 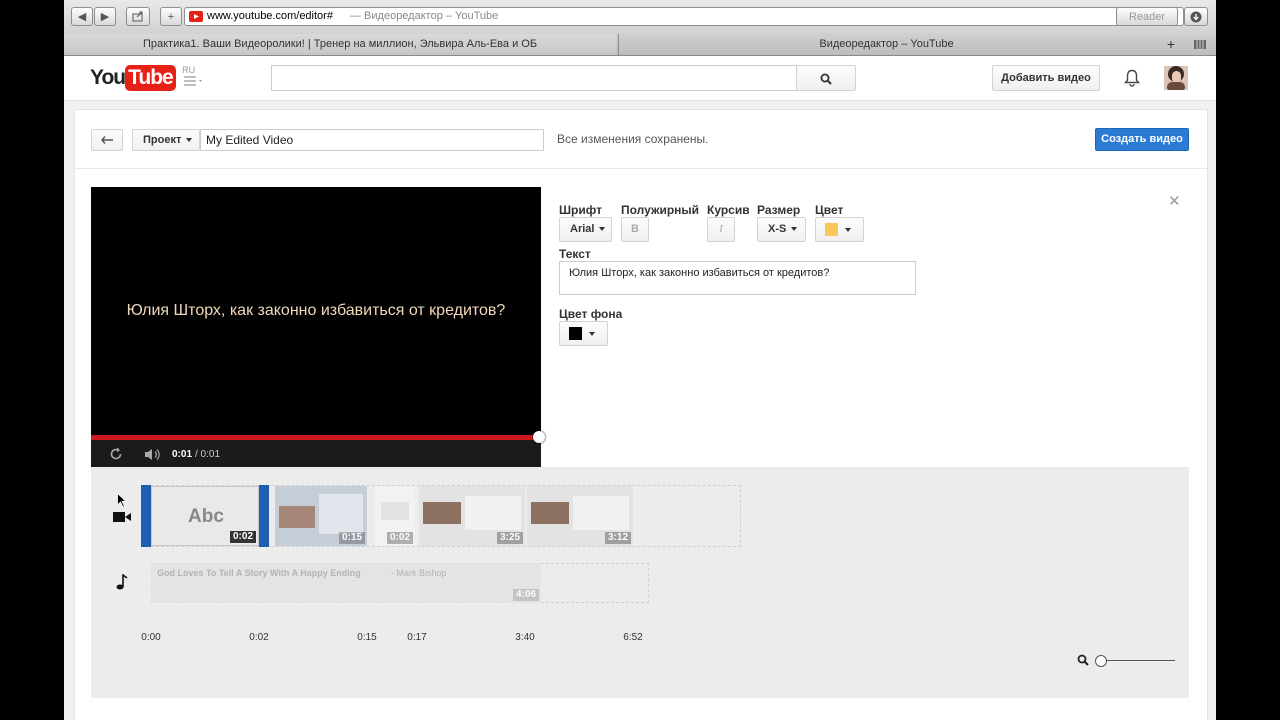 I want to click on youtube-logo: You Tube RU, so click(x=142, y=78).